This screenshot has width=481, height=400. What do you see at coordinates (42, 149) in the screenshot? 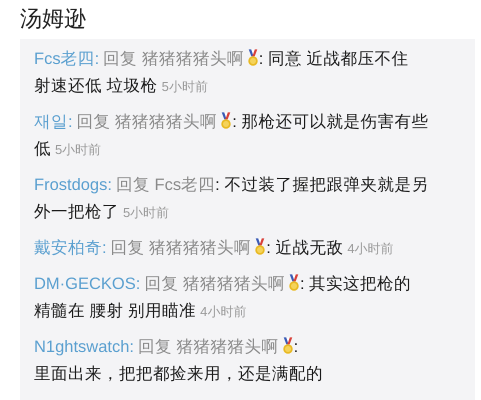
I see `comment-text: 低` at bounding box center [42, 149].